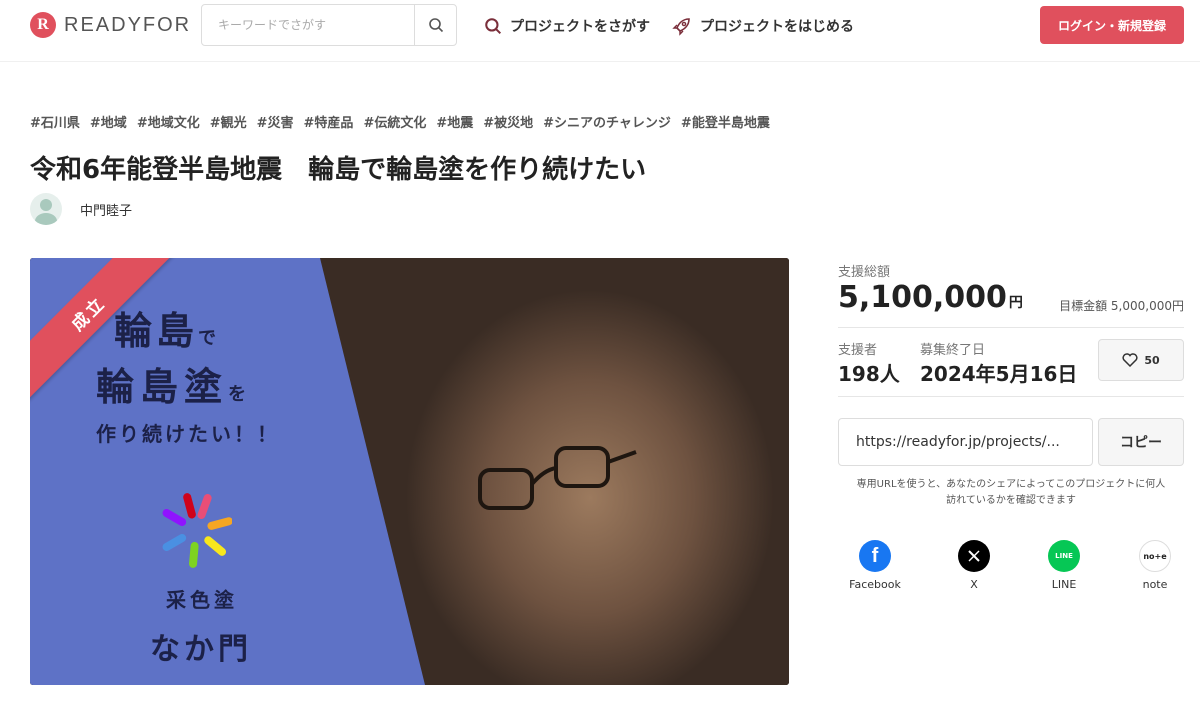 The width and height of the screenshot is (1200, 712). What do you see at coordinates (43, 25) in the screenshot?
I see `logo-mark-icon: R` at bounding box center [43, 25].